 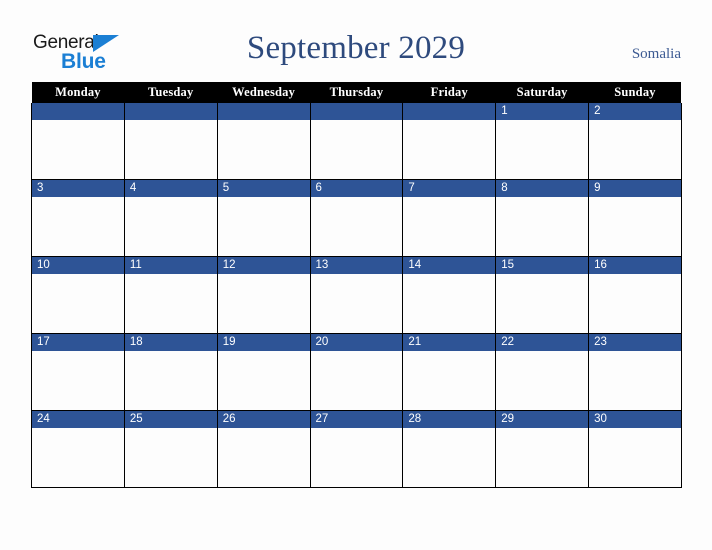 I want to click on calendar-day-cell: 25, so click(x=170, y=449).